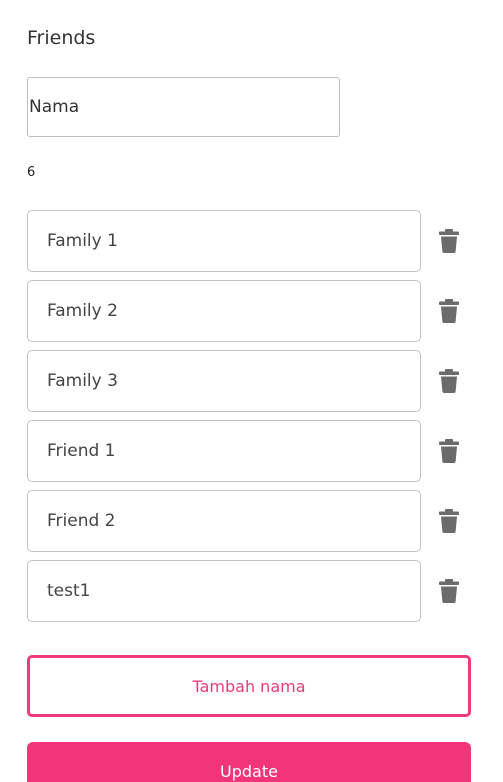 The width and height of the screenshot is (503, 782). What do you see at coordinates (249, 686) in the screenshot?
I see `add-name-button: Tambah nama` at bounding box center [249, 686].